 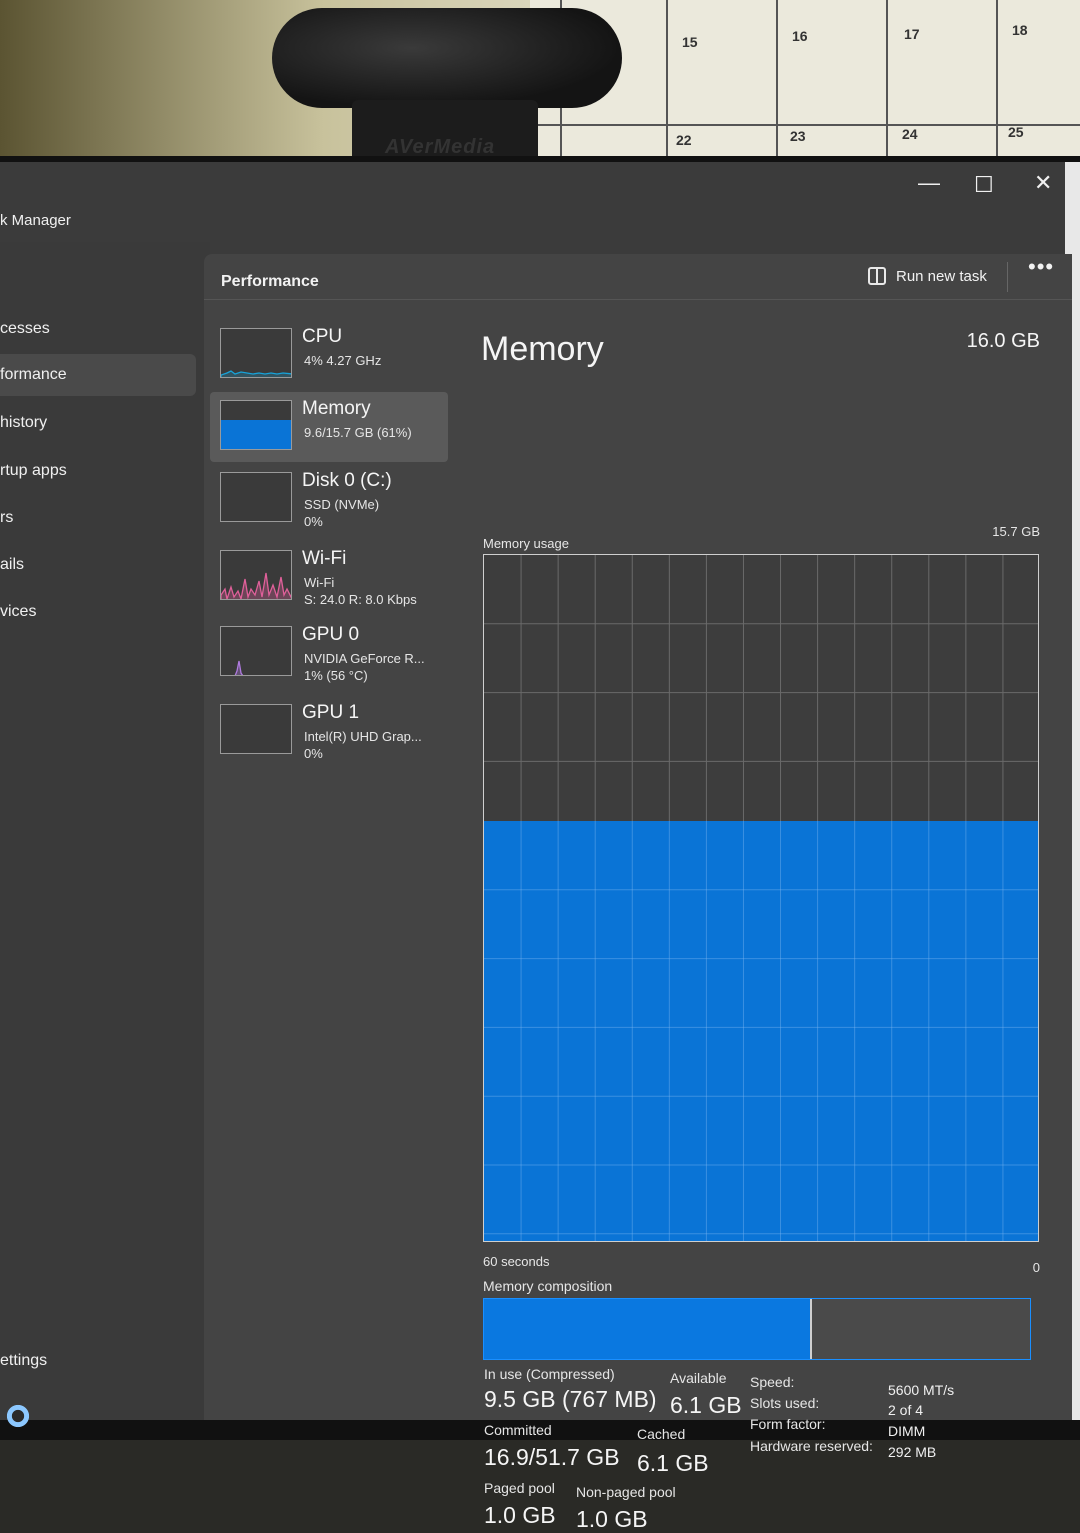 I want to click on calendar-number: 15, so click(x=690, y=42).